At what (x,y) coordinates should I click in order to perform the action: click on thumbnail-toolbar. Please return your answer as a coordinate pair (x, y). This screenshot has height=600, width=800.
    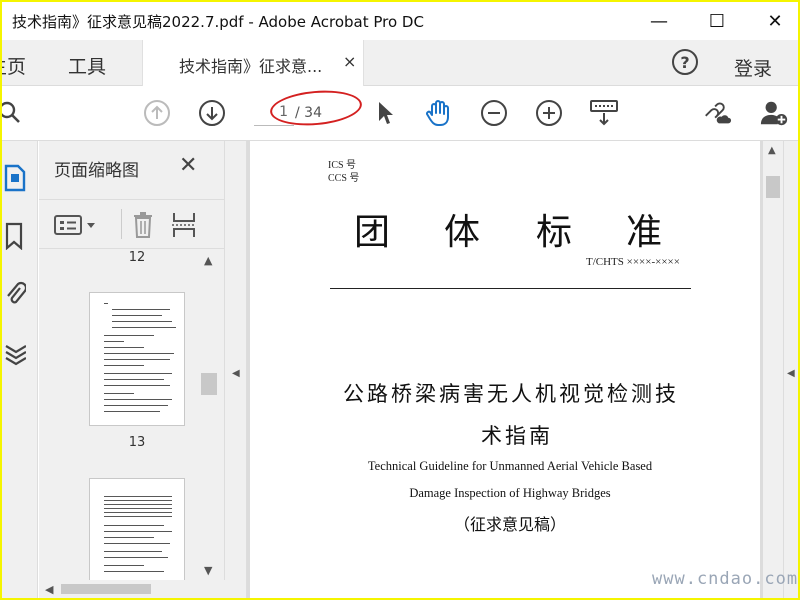
    Looking at the image, I should click on (132, 224).